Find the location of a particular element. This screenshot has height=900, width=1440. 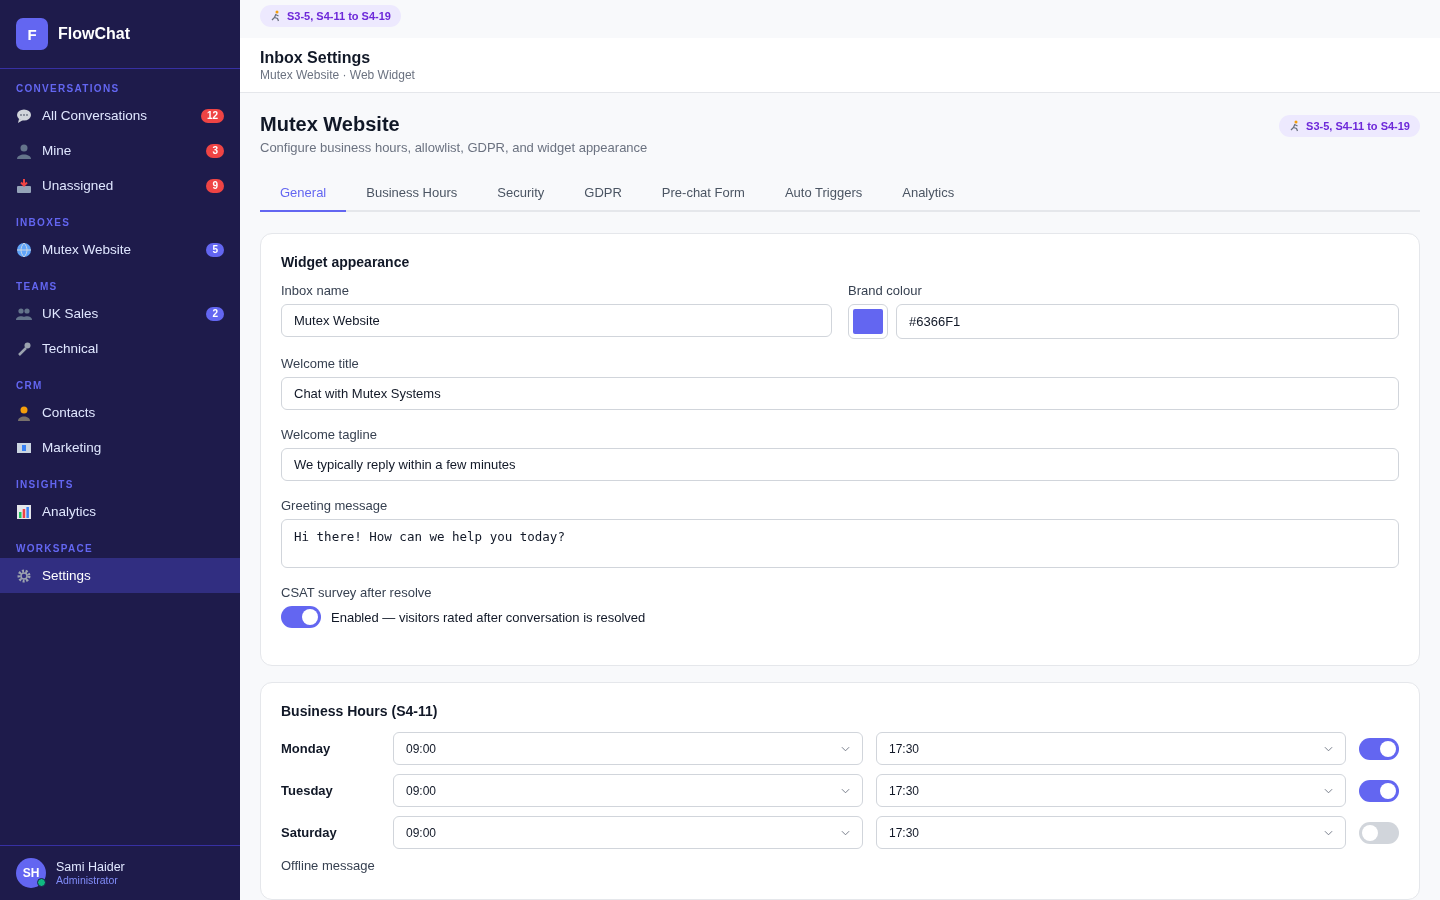

section-heading: WORKSPACE is located at coordinates (55, 549).